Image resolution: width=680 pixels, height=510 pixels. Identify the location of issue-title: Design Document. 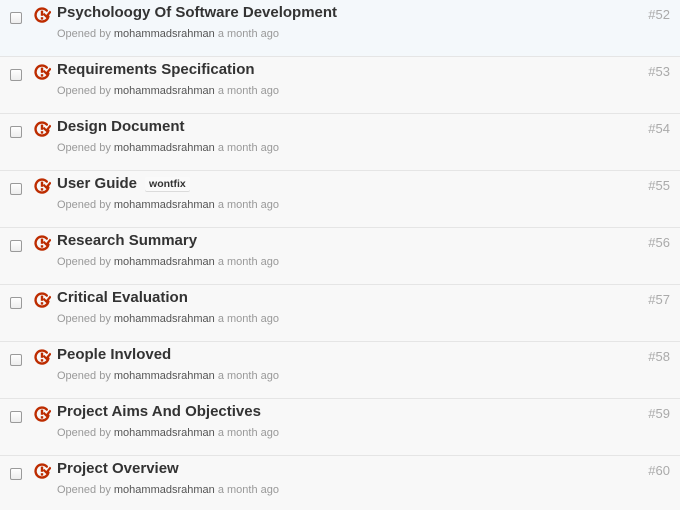
(121, 127).